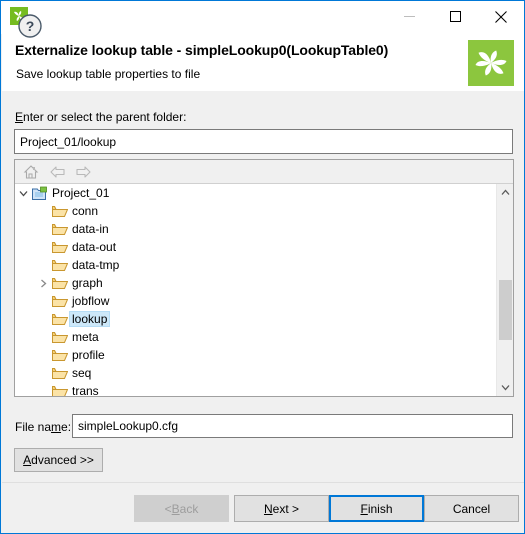 The image size is (525, 534). What do you see at coordinates (376, 508) in the screenshot?
I see `finish-button: Finish` at bounding box center [376, 508].